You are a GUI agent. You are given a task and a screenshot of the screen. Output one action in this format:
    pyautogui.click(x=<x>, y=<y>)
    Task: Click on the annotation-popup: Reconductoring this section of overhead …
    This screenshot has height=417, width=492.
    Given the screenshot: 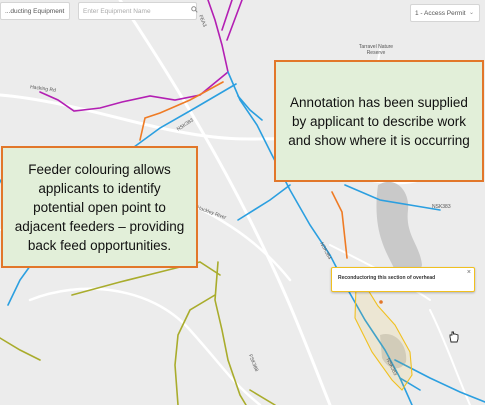 What is the action you would take?
    pyautogui.click(x=403, y=279)
    